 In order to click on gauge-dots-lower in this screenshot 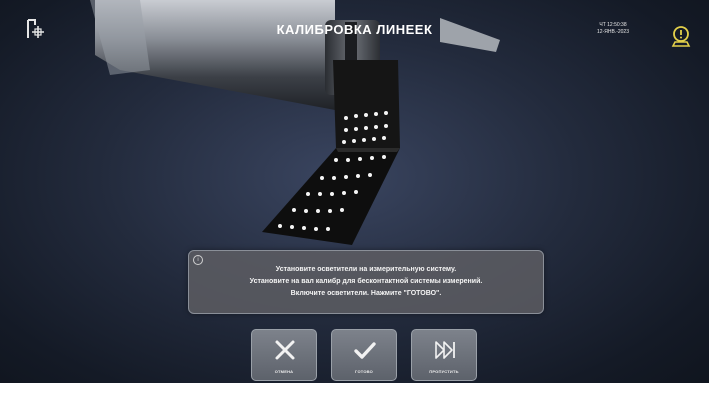, I will do `click(332, 193)`.